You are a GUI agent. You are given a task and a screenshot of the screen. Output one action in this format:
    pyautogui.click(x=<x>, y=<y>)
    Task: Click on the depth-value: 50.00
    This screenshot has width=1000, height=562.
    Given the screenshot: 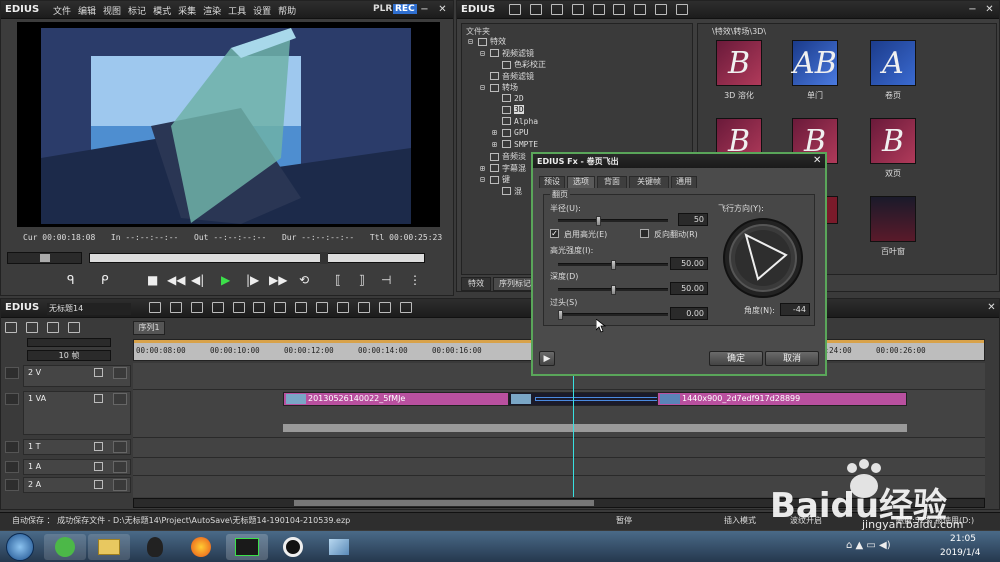 What is the action you would take?
    pyautogui.click(x=689, y=288)
    